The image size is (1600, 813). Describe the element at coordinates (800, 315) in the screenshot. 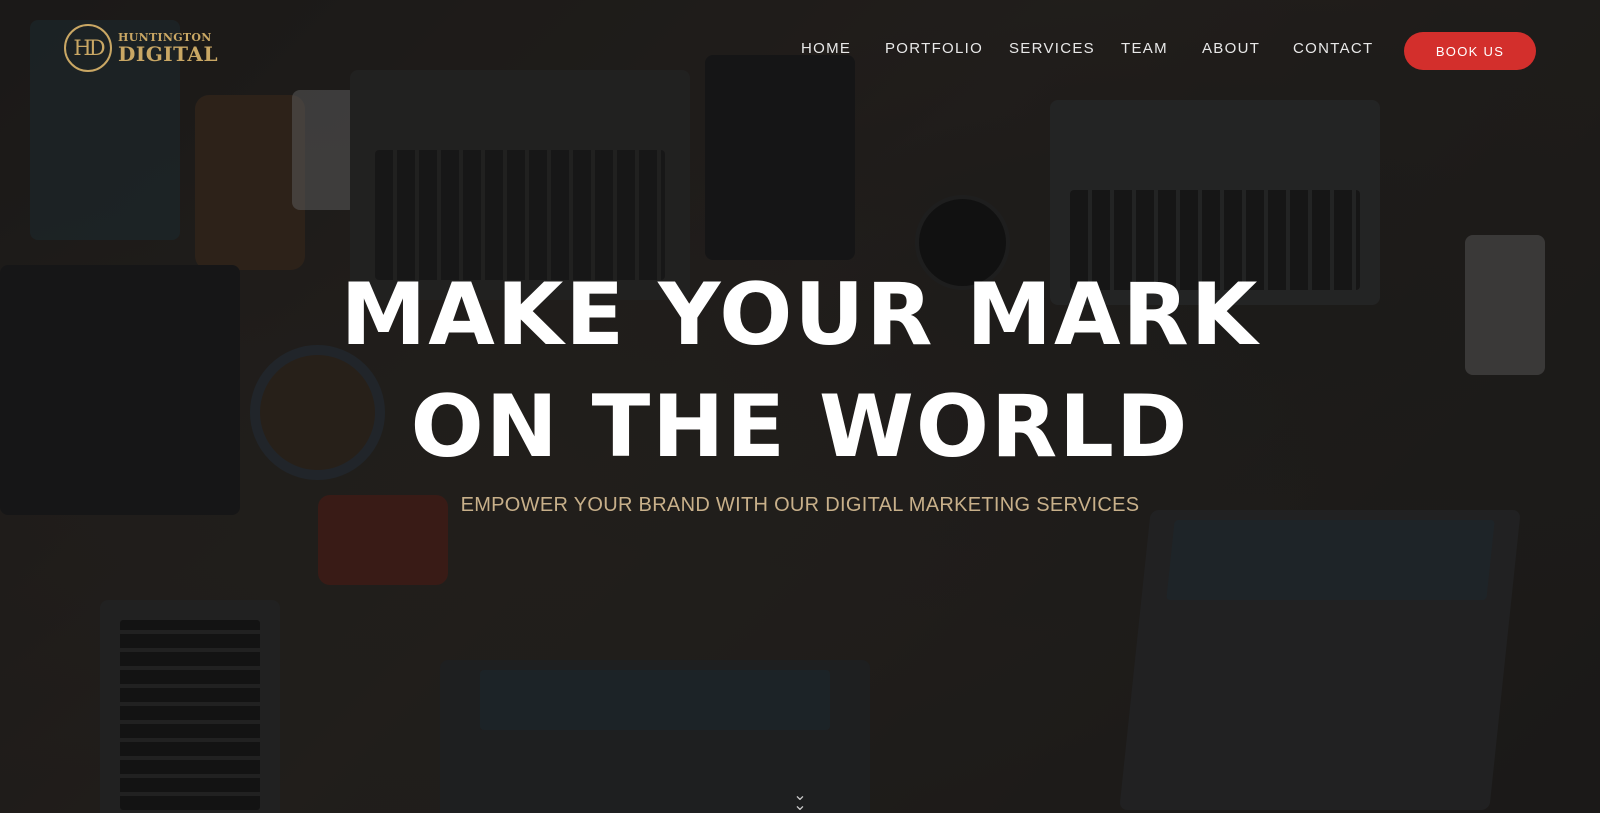

I see `hero-headline-line-1: MAKE YOUR MARK` at that location.